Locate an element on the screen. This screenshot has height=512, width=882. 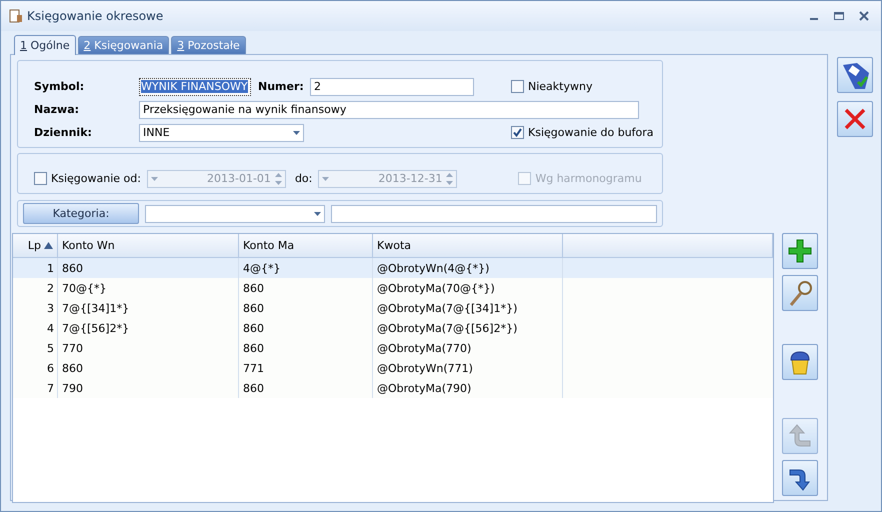
symbol-field: WYNIK FINANSOWY is located at coordinates (195, 87).